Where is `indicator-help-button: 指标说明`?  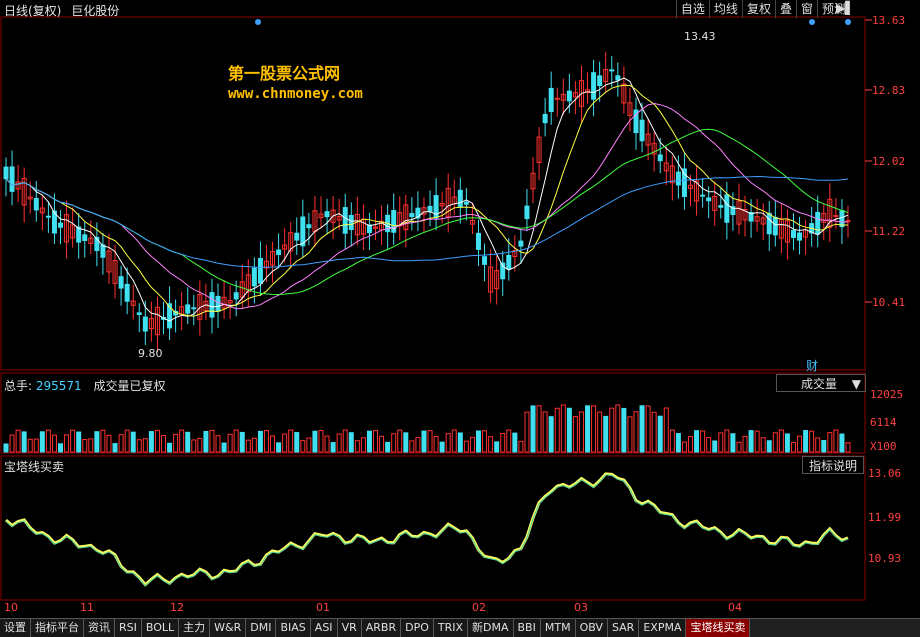 indicator-help-button: 指标说明 is located at coordinates (833, 465).